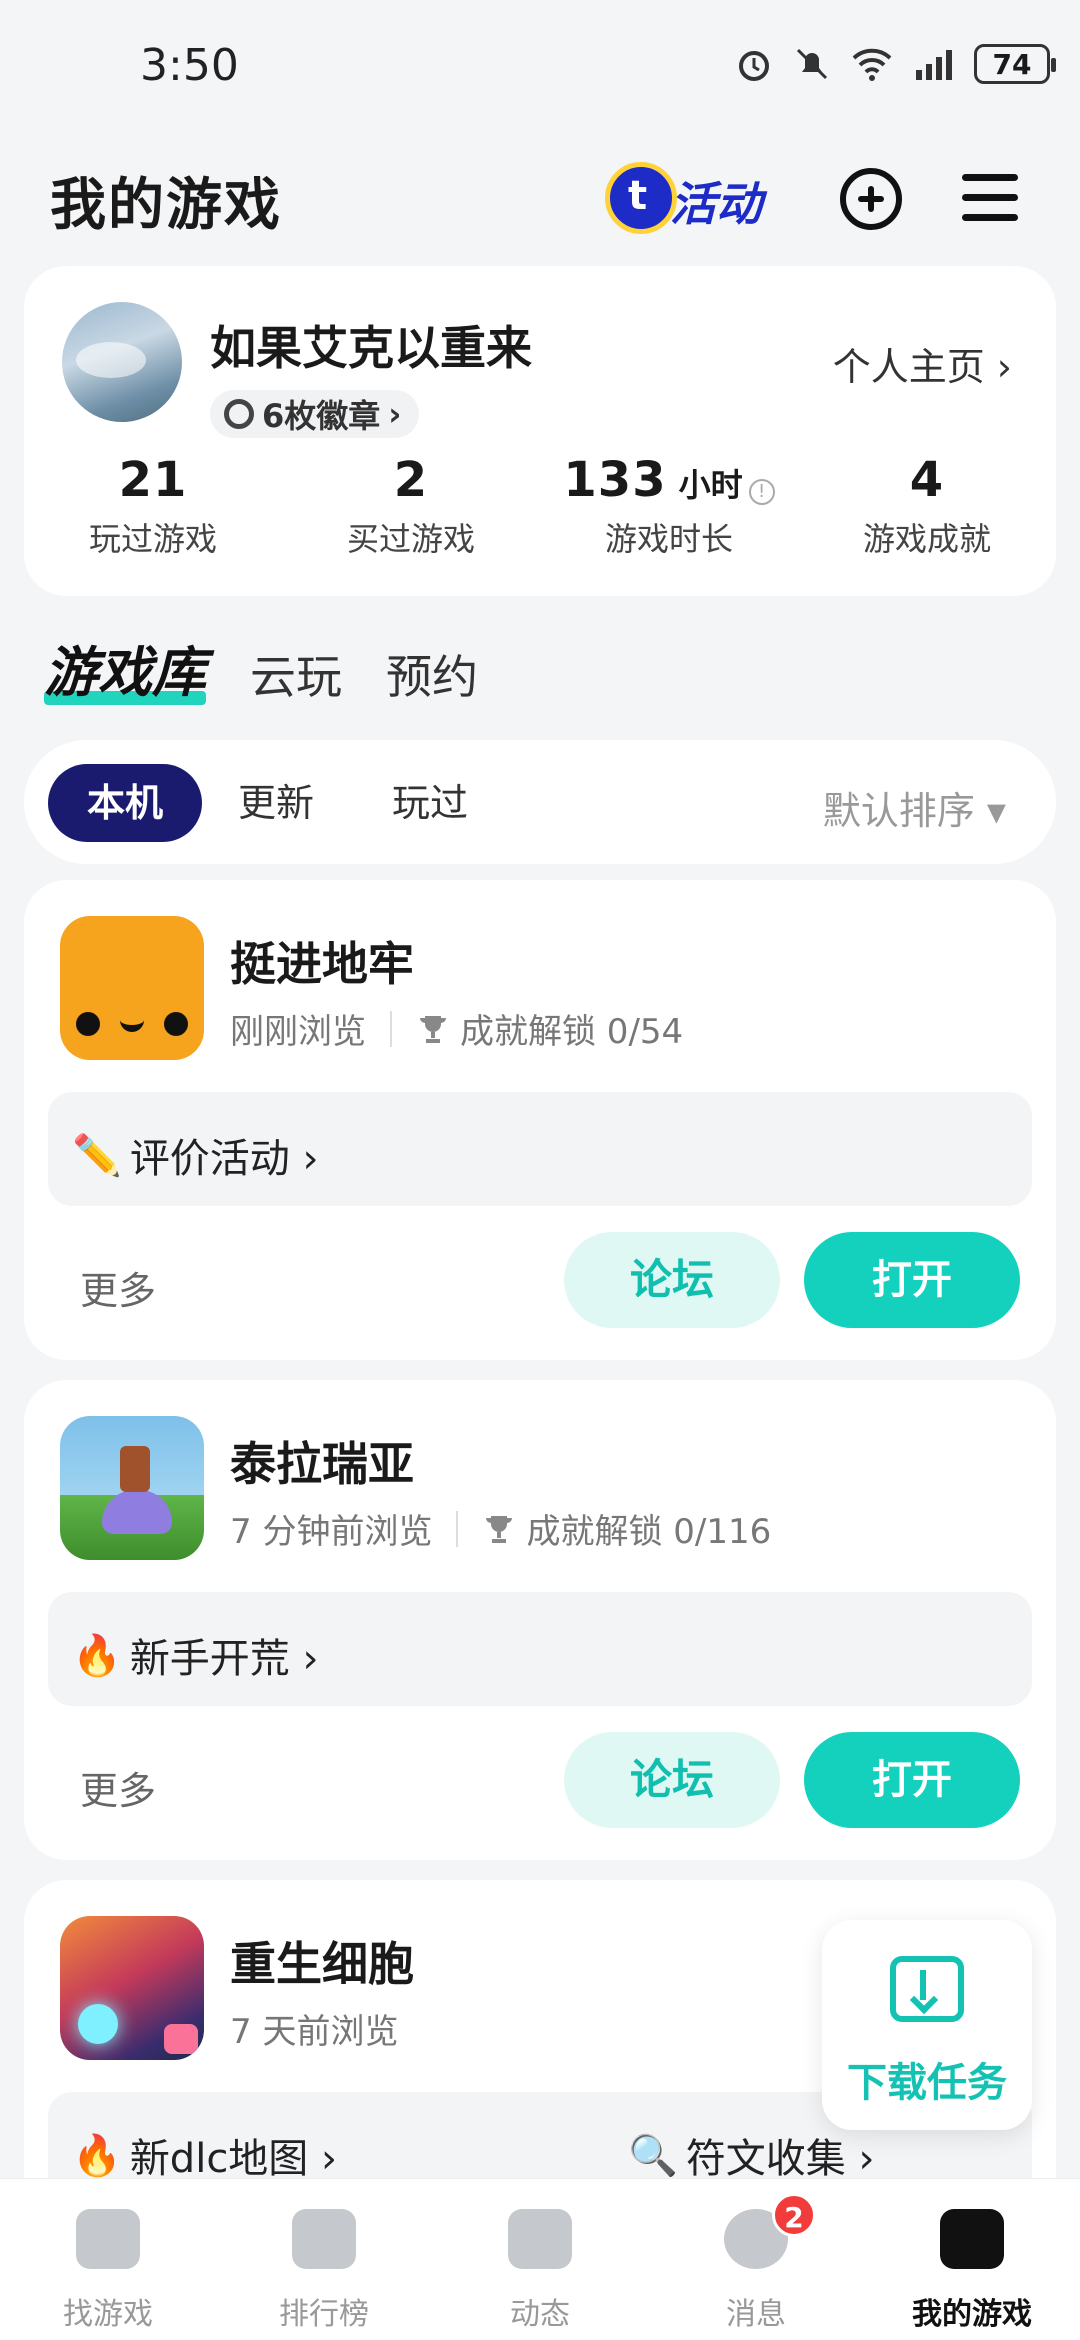 The height and width of the screenshot is (2340, 1080). I want to click on trophy-icon, so click(433, 1029).